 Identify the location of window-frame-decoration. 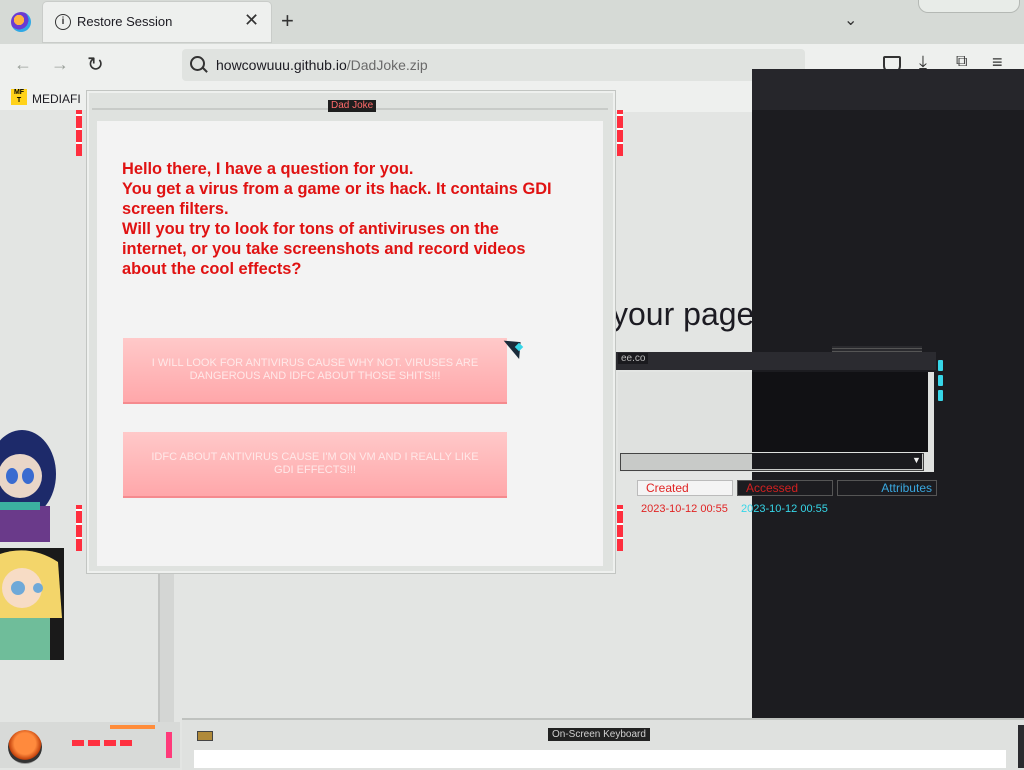
(969, 6).